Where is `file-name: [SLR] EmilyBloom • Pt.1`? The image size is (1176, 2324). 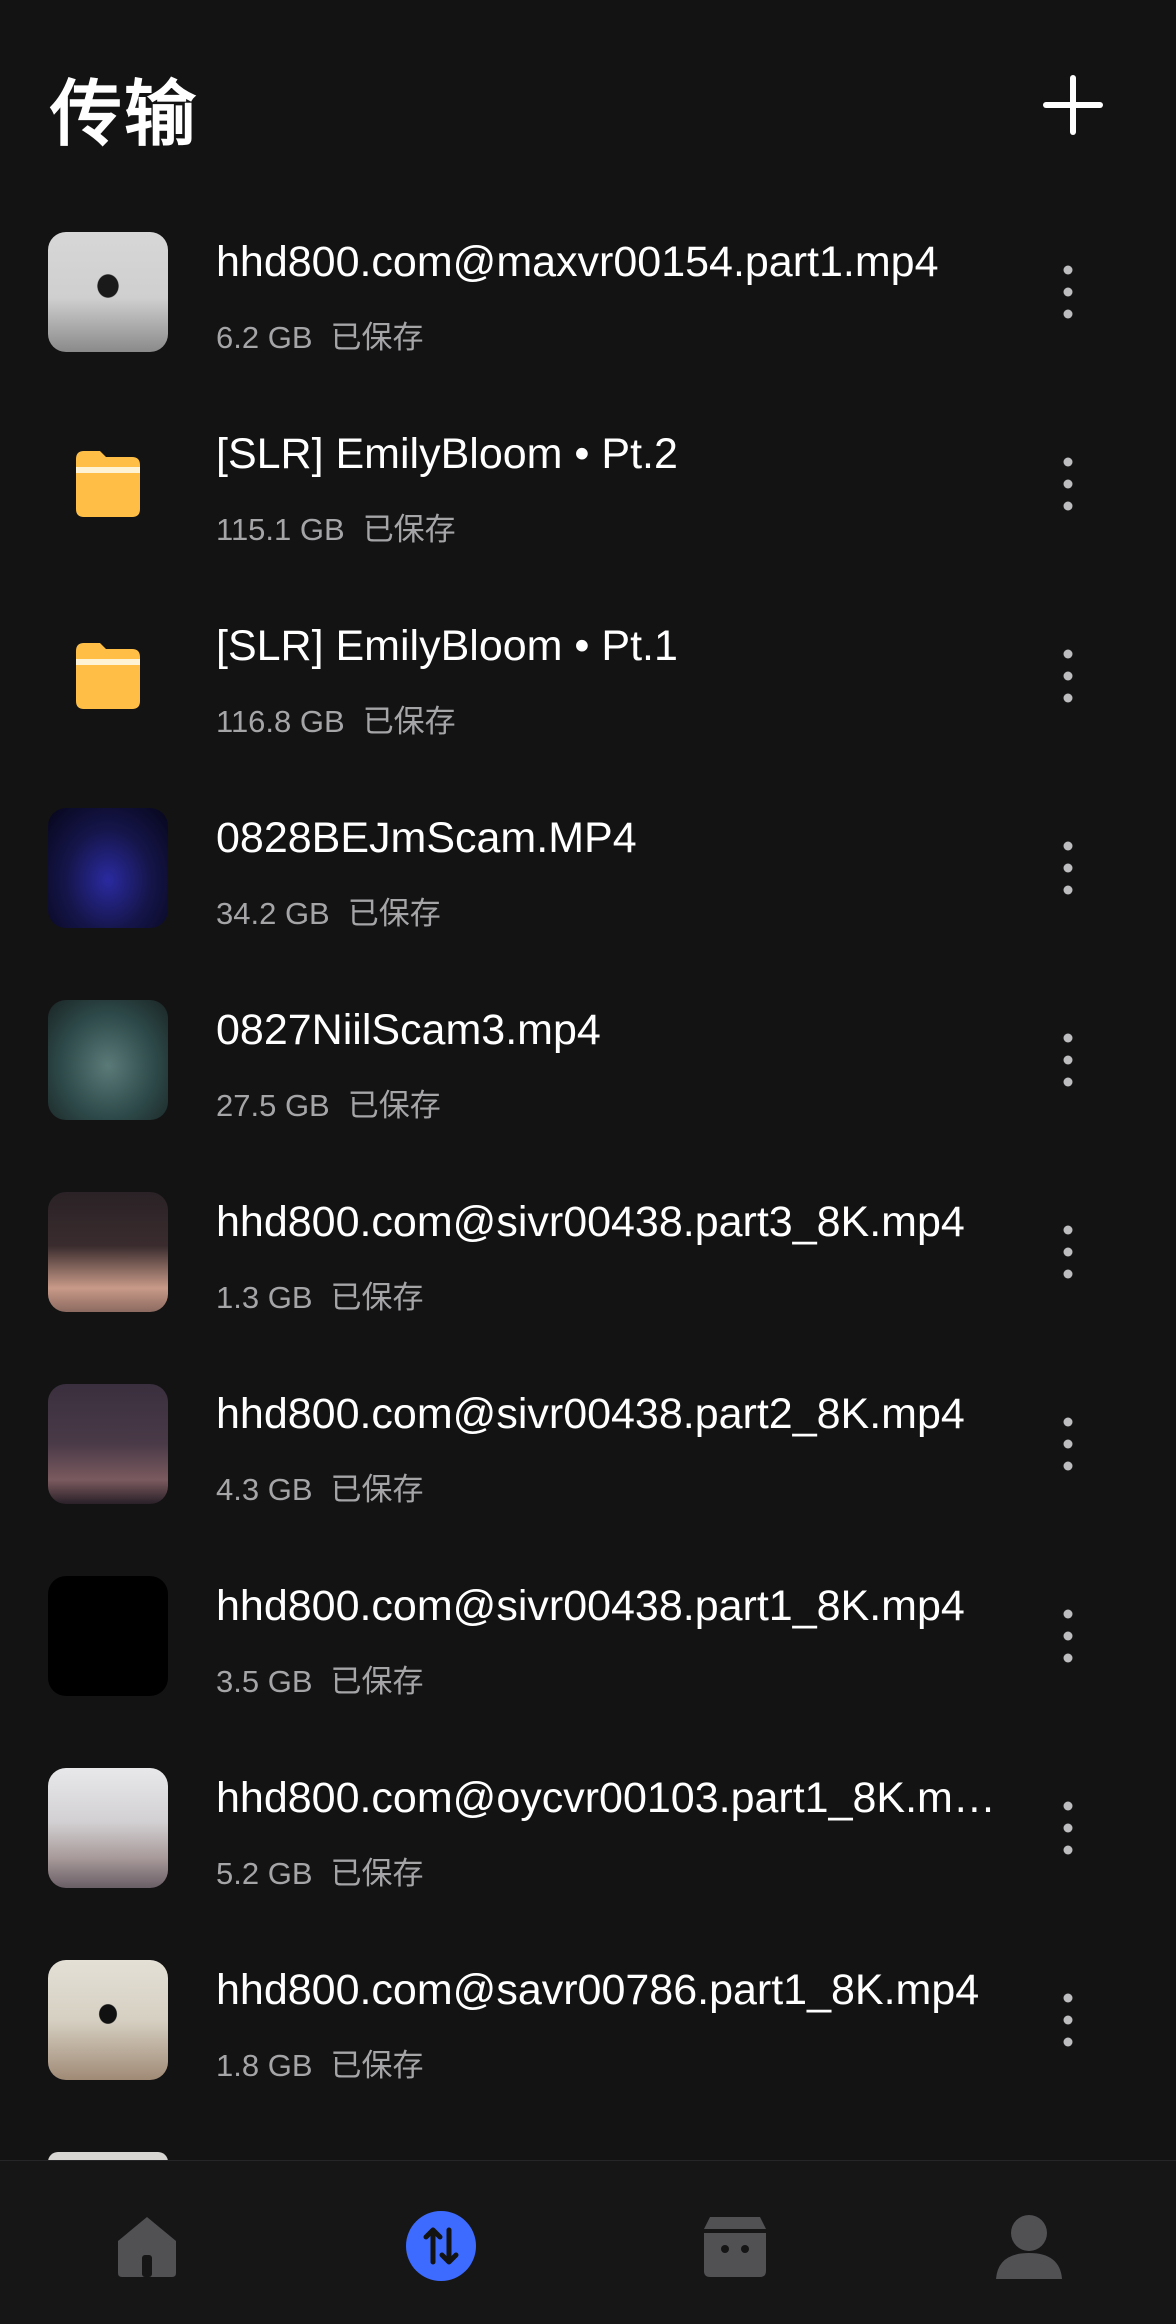 file-name: [SLR] EmilyBloom • Pt.1 is located at coordinates (447, 646).